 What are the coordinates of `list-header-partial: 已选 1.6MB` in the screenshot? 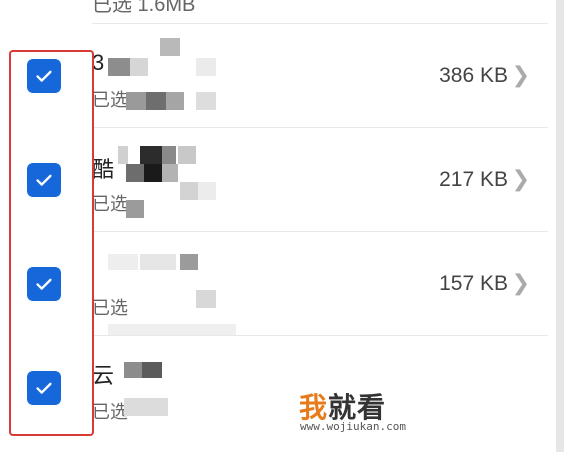 It's located at (144, 8).